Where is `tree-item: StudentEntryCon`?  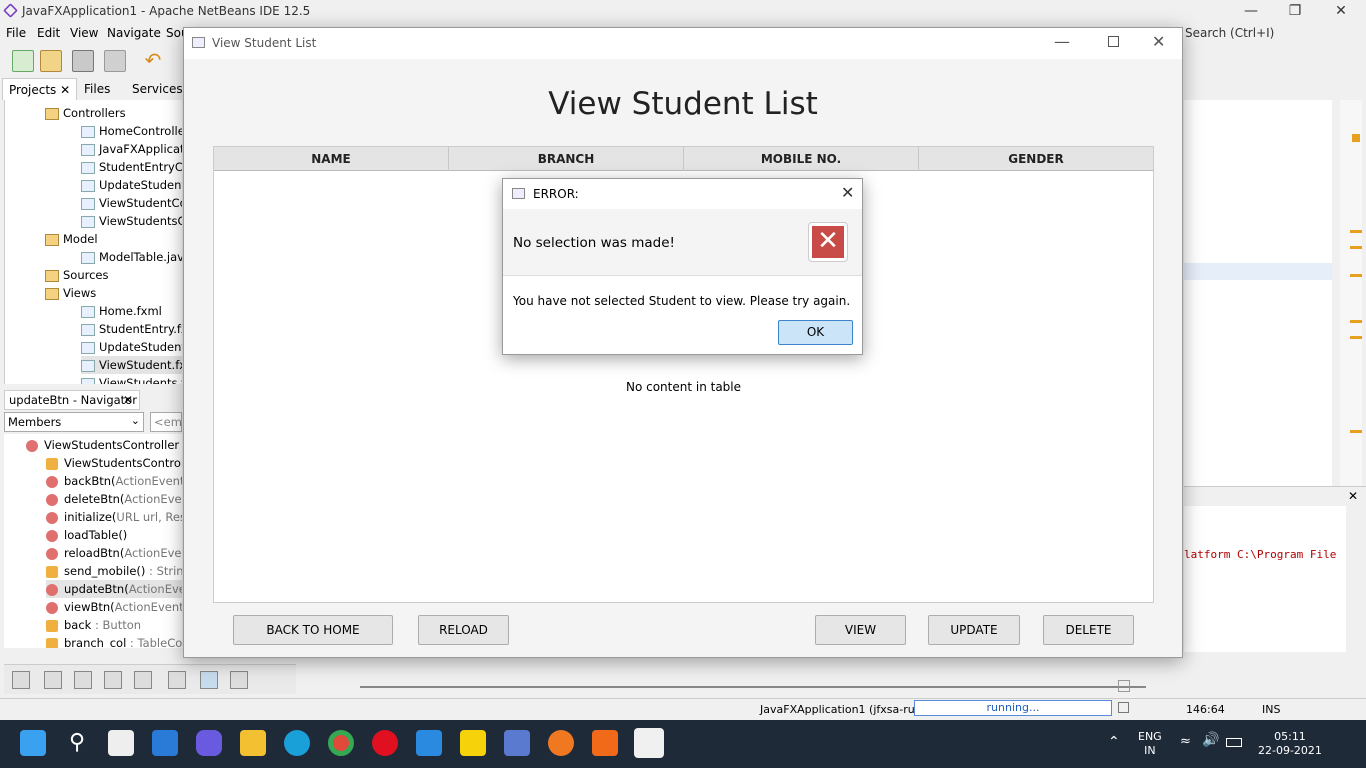 tree-item: StudentEntryCon is located at coordinates (131, 167).